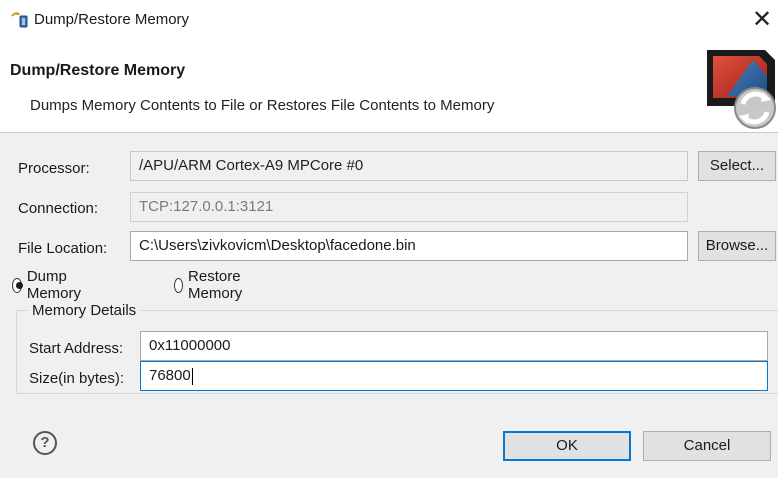  Describe the element at coordinates (409, 207) in the screenshot. I see `connection-field: TCP:127.0.0.1:3121` at that location.